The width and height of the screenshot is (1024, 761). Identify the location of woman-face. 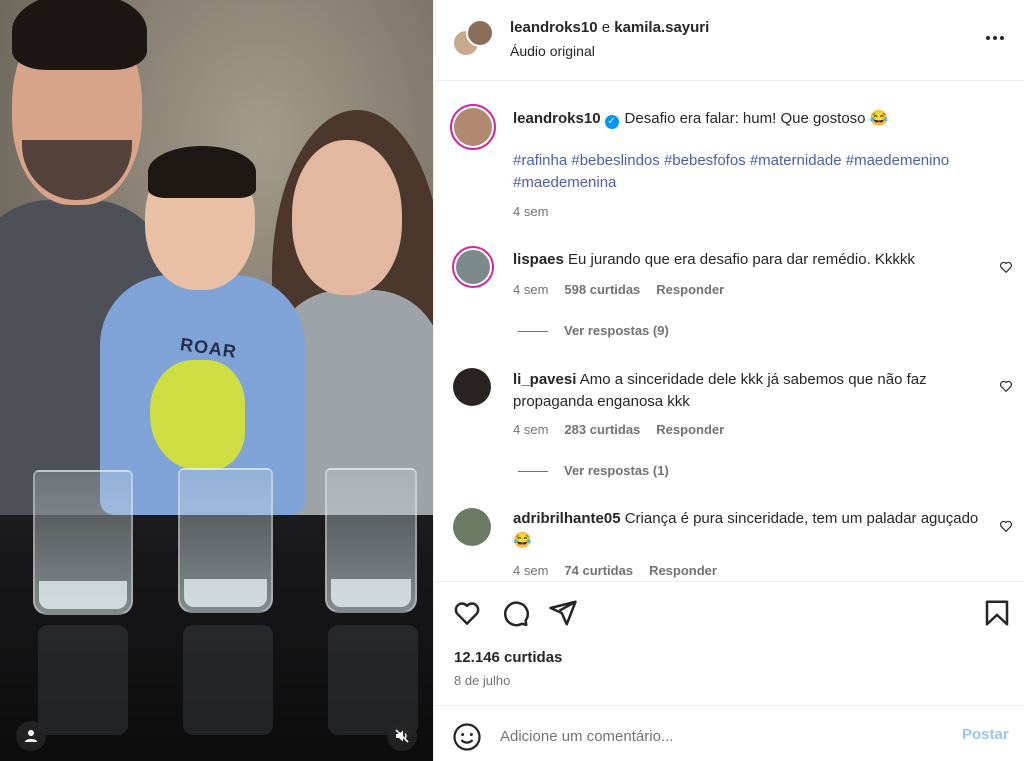
(347, 217).